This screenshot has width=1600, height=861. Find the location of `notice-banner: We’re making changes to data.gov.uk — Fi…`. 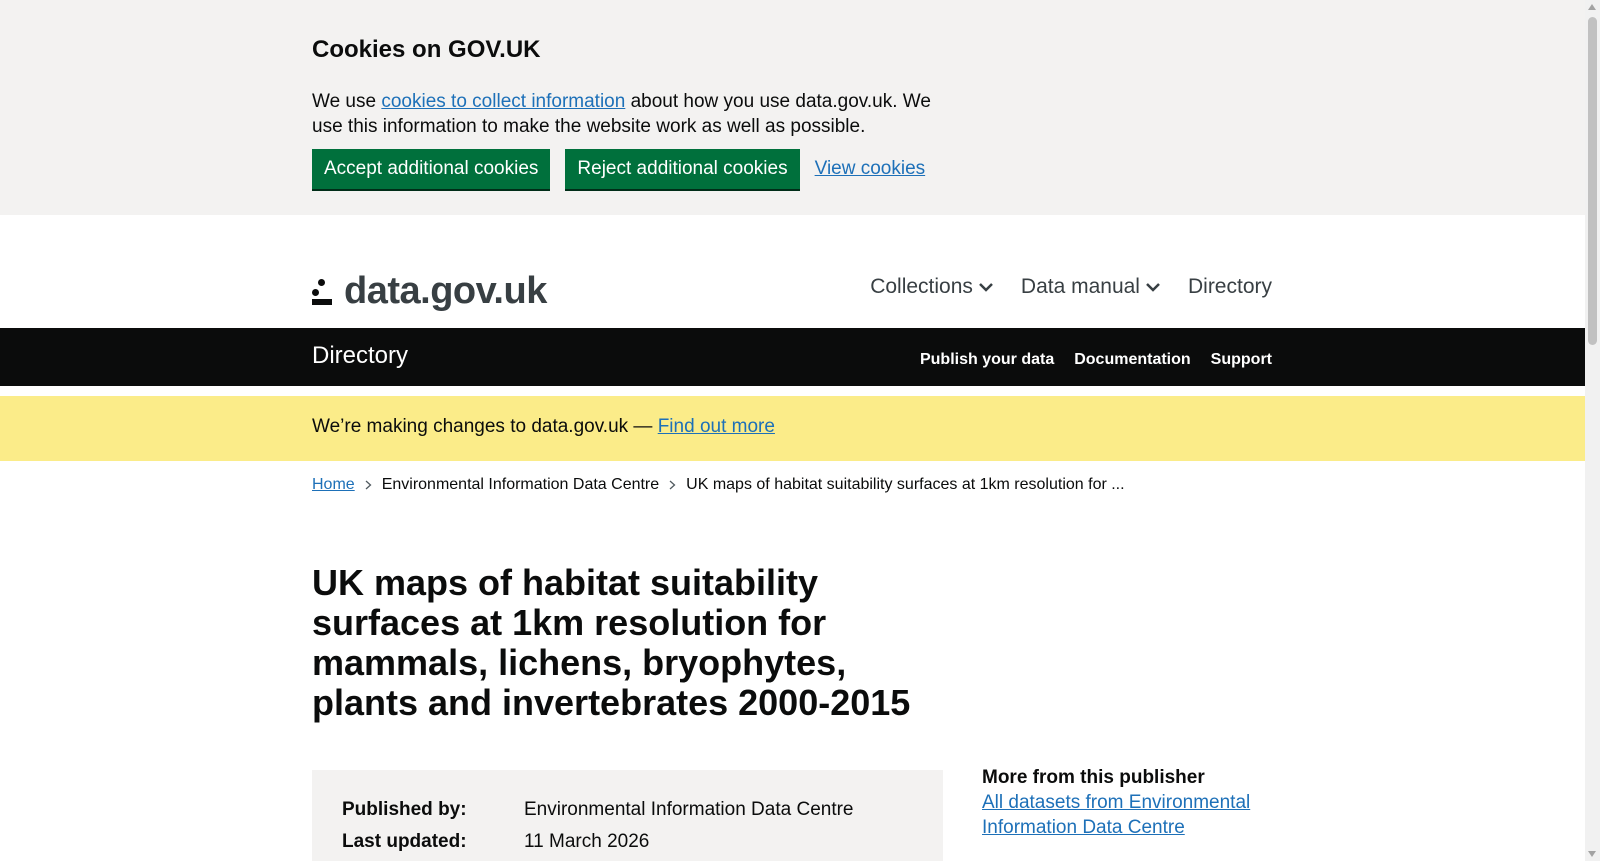

notice-banner: We’re making changes to data.gov.uk — Fi… is located at coordinates (792, 428).